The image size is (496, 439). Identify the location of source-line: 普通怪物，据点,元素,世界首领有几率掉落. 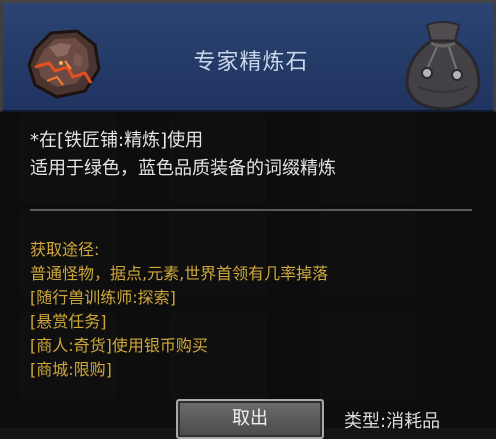
(179, 273).